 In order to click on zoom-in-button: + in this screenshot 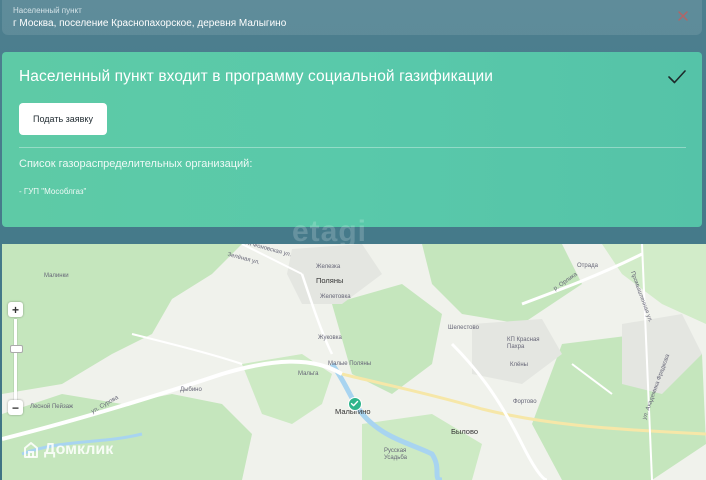, I will do `click(15, 309)`.